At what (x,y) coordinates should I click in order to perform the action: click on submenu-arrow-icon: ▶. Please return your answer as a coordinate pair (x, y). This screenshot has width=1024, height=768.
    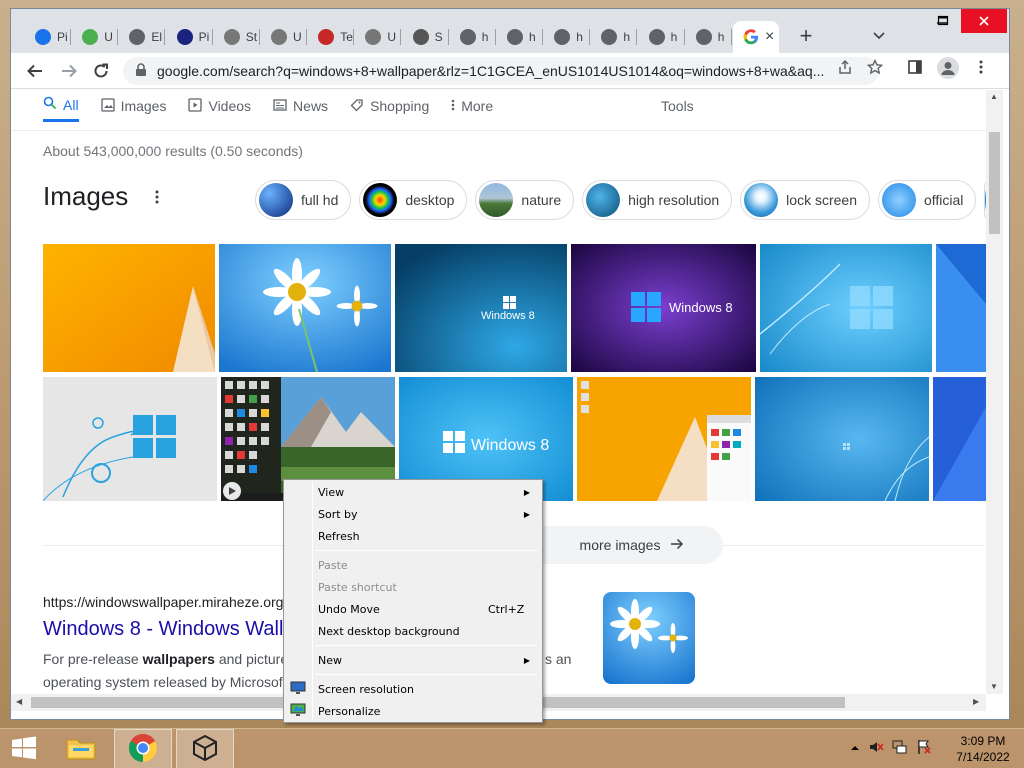
    Looking at the image, I should click on (526, 660).